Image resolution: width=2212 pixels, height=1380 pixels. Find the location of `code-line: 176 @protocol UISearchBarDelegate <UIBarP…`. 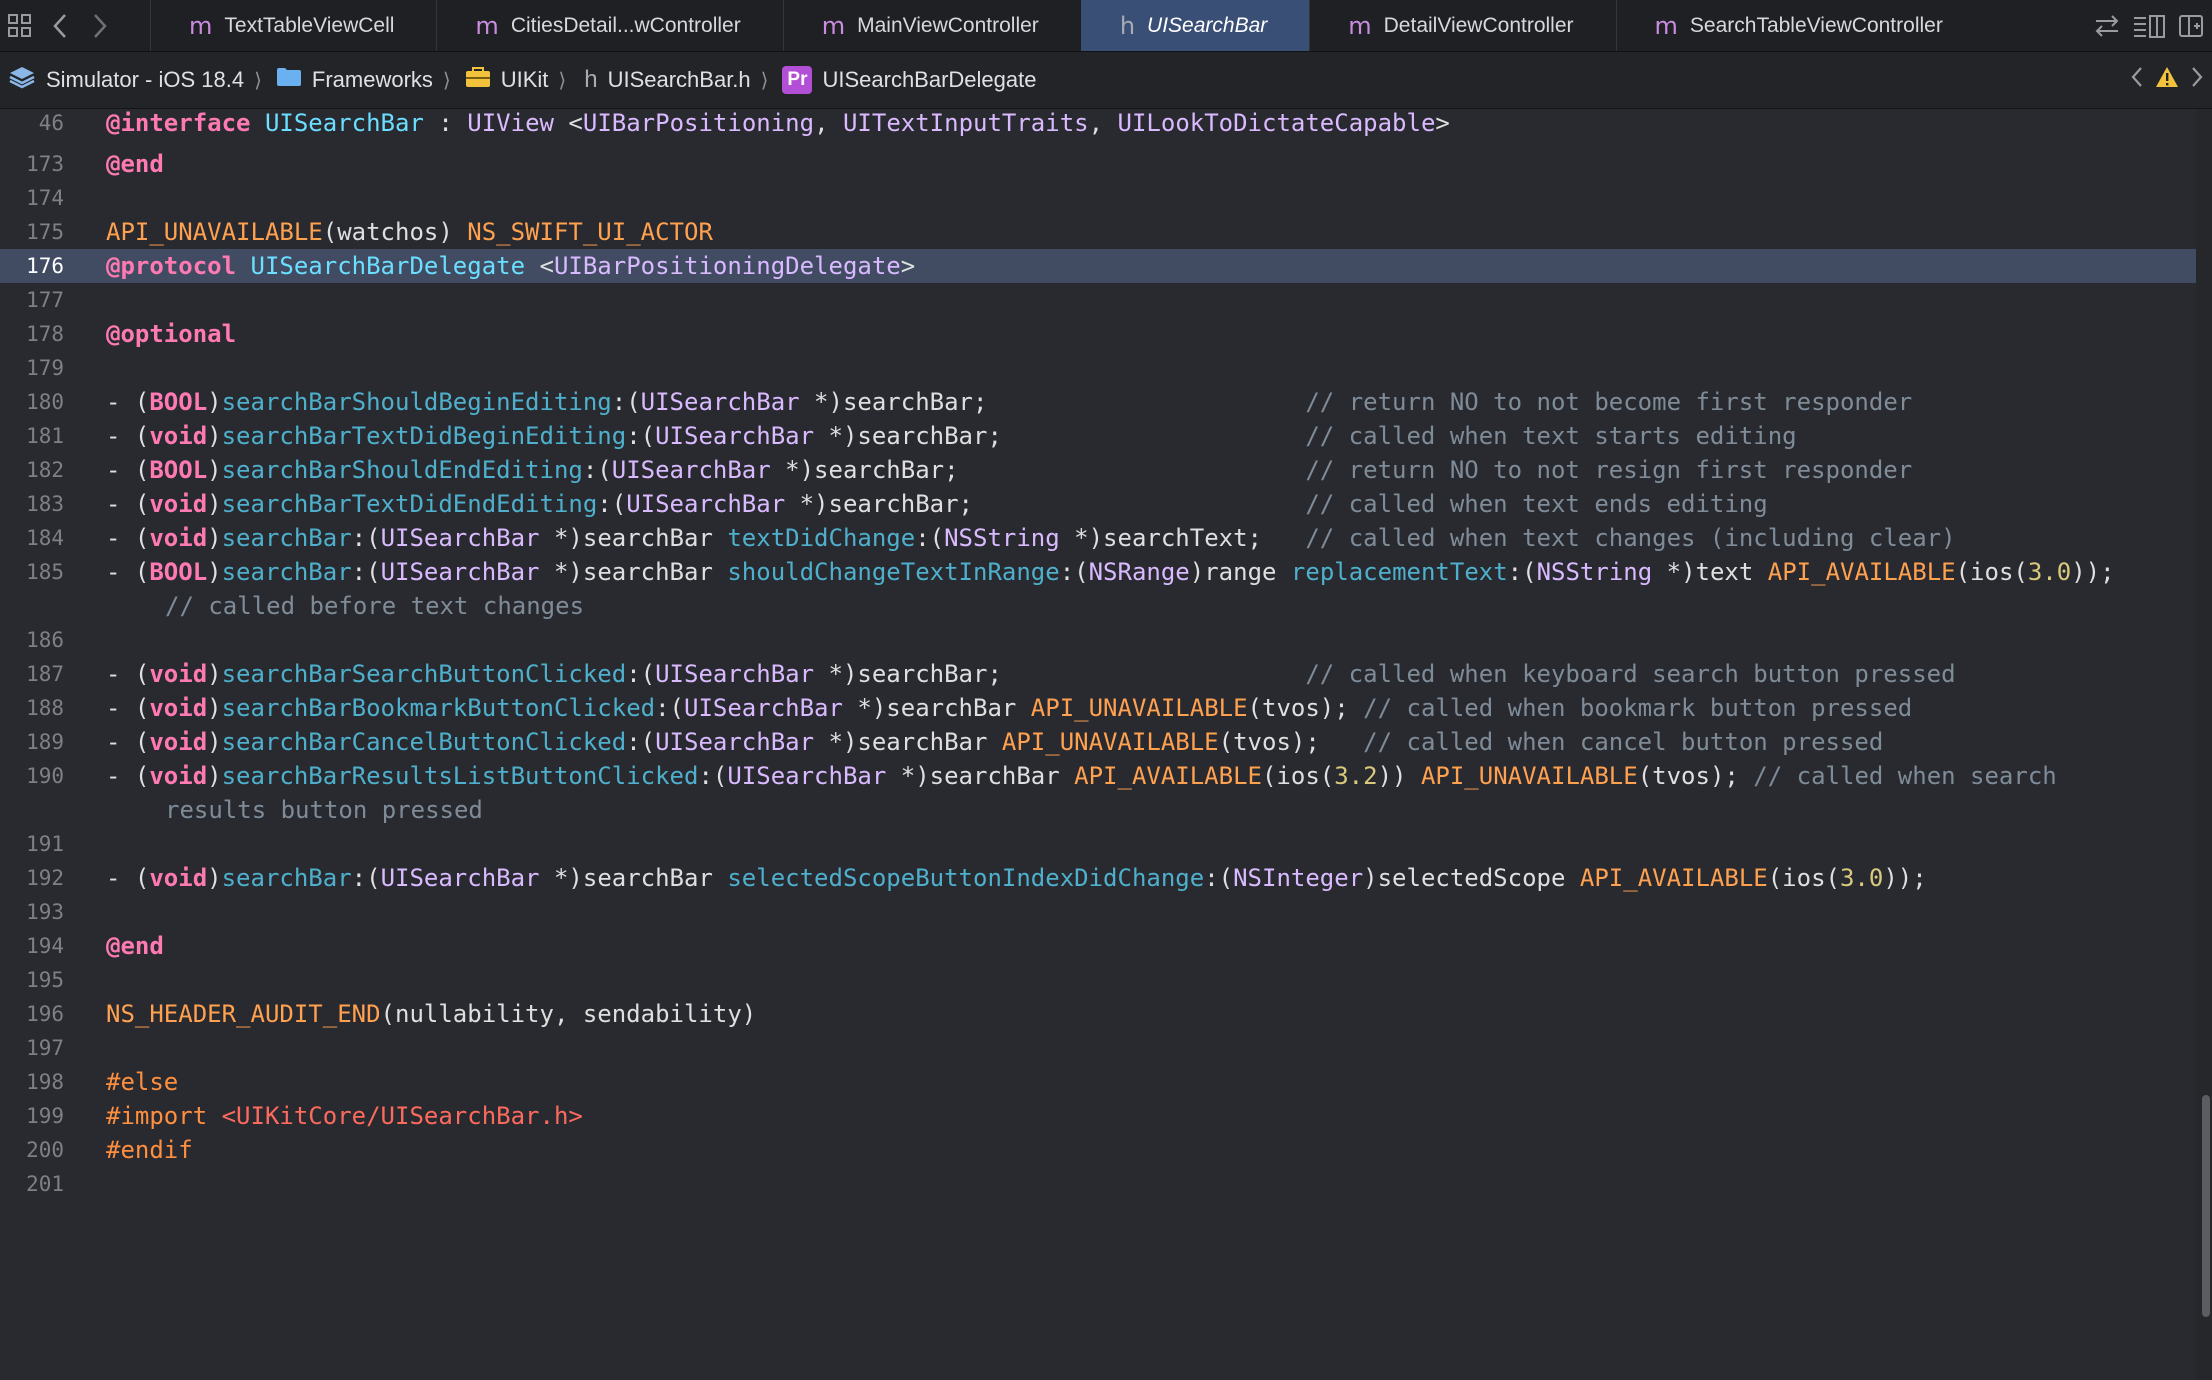

code-line: 176 @protocol UISearchBarDelegate <UIBarP… is located at coordinates (1098, 265).